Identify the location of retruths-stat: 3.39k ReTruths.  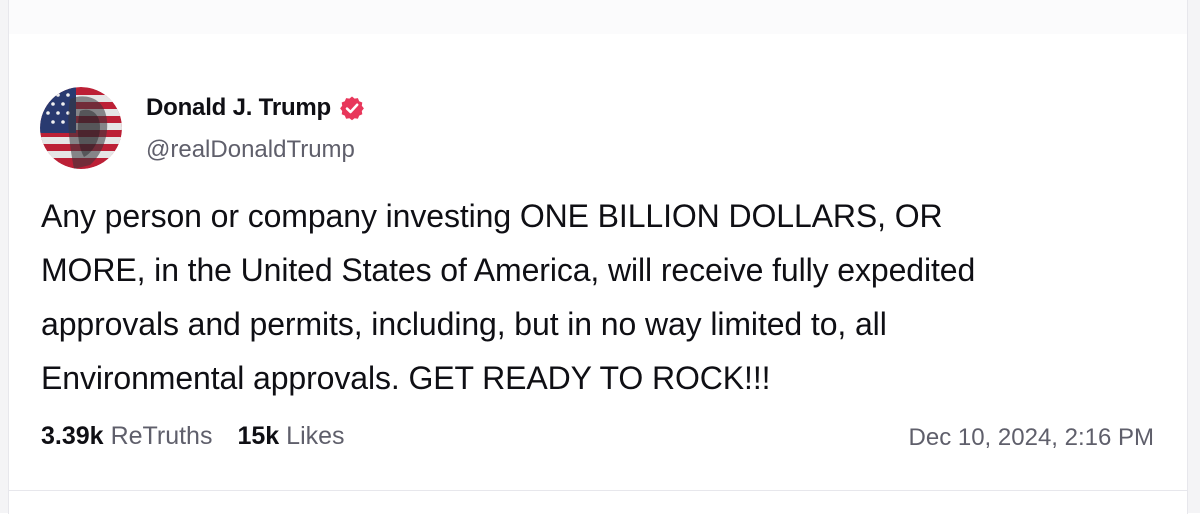
(126, 436).